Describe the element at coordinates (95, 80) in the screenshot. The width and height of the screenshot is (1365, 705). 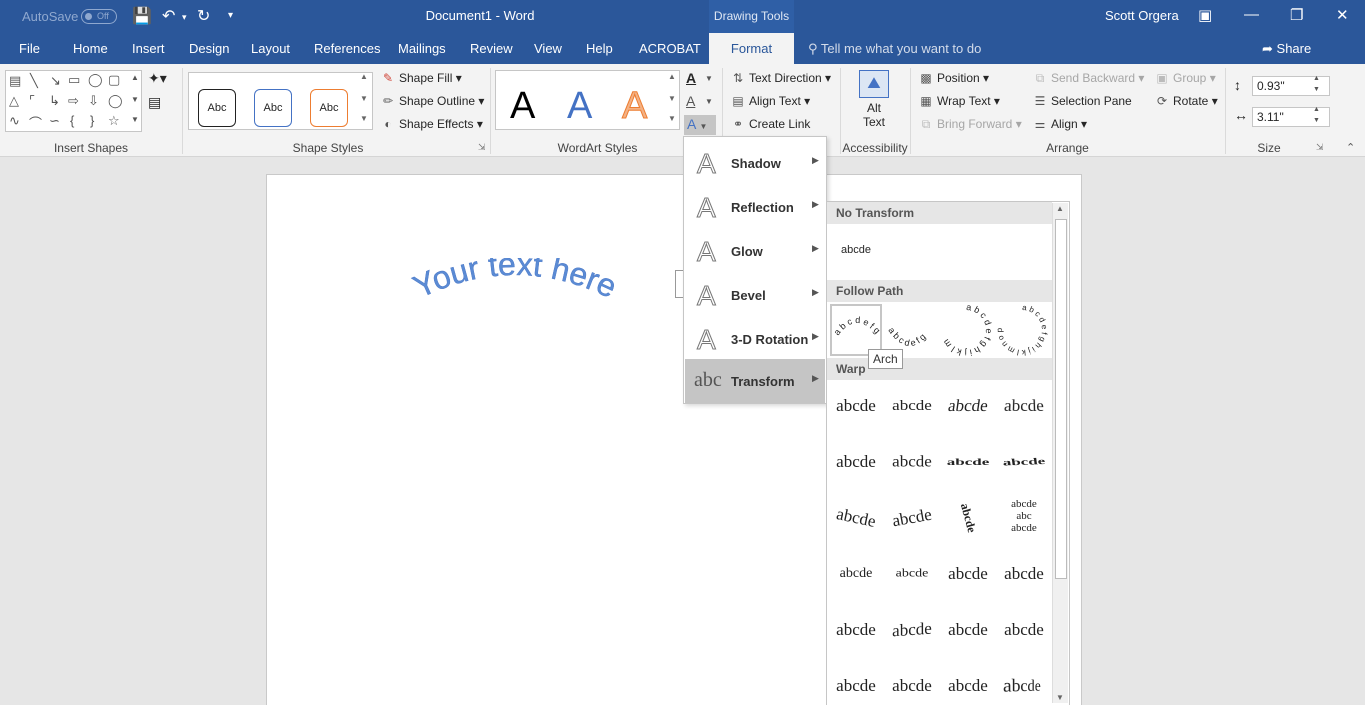
I see `oval-shape-icon: ◯` at that location.